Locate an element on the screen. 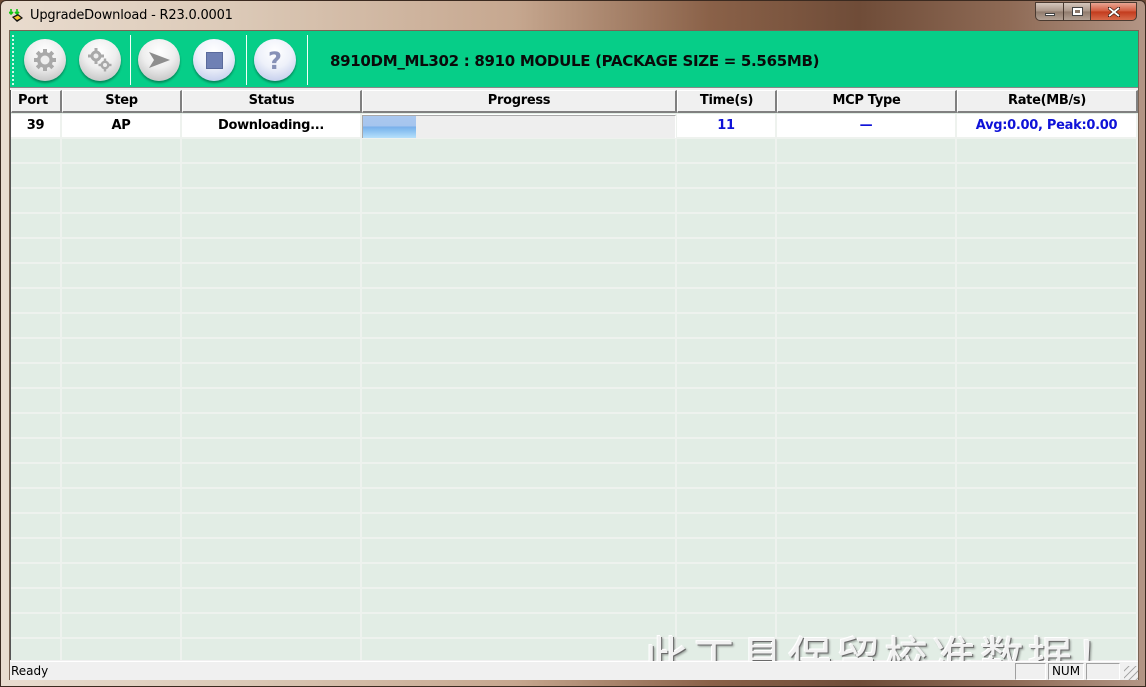 This screenshot has height=687, width=1146. stop-square-icon is located at coordinates (214, 60).